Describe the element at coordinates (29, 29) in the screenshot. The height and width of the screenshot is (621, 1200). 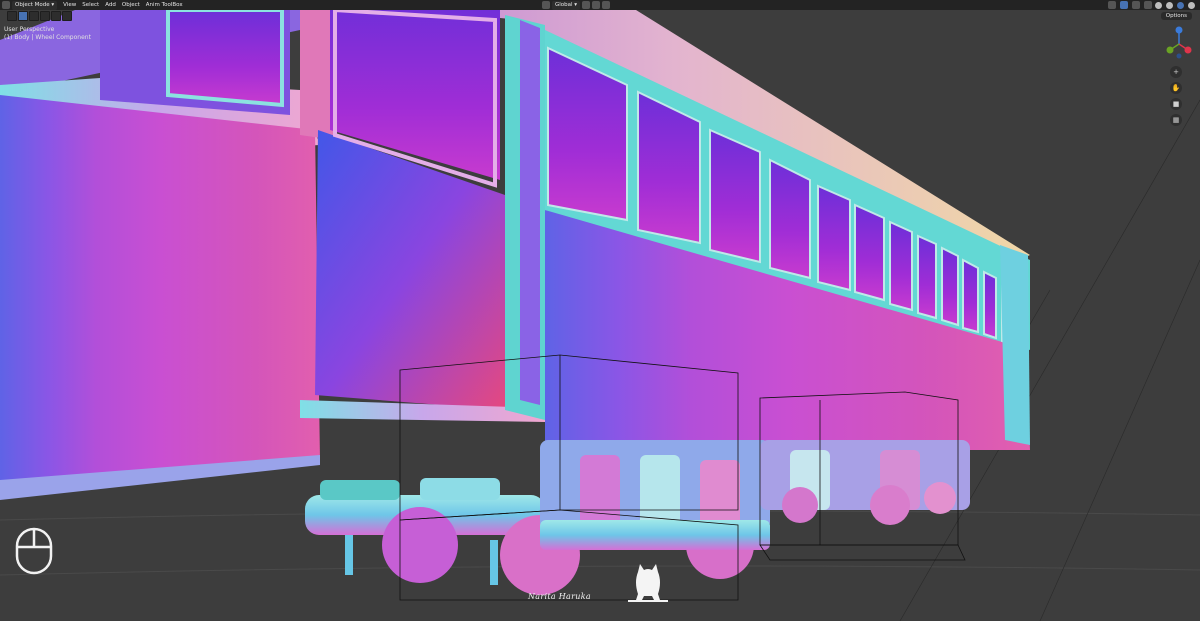
I see `perspective-label: User Perspective` at that location.